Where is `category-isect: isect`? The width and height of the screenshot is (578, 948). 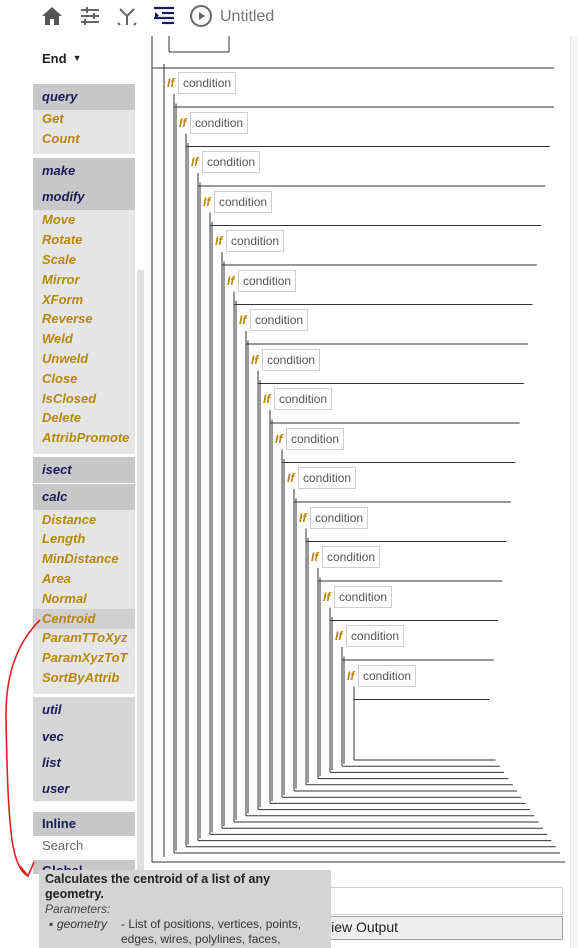
category-isect: isect is located at coordinates (84, 470).